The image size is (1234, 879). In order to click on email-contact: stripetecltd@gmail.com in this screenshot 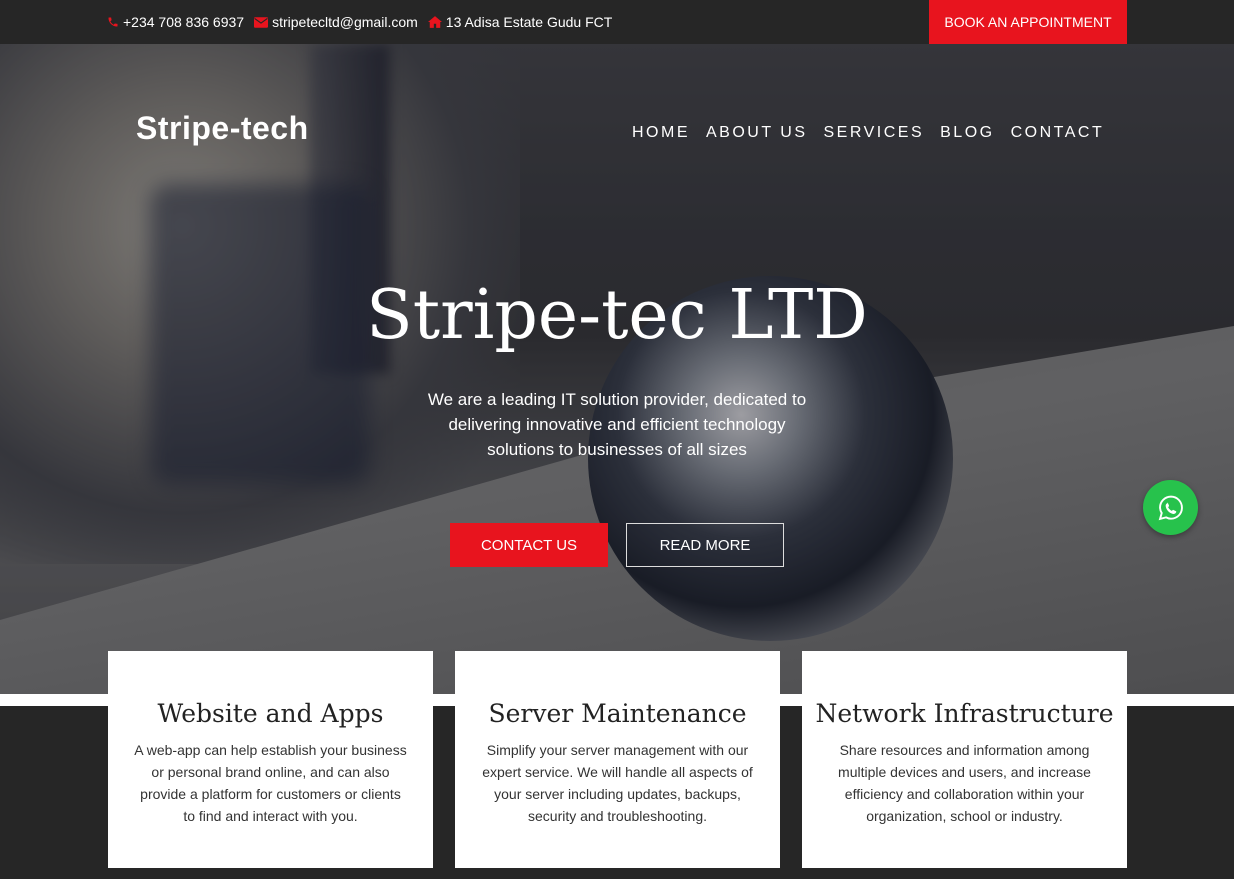, I will do `click(336, 22)`.